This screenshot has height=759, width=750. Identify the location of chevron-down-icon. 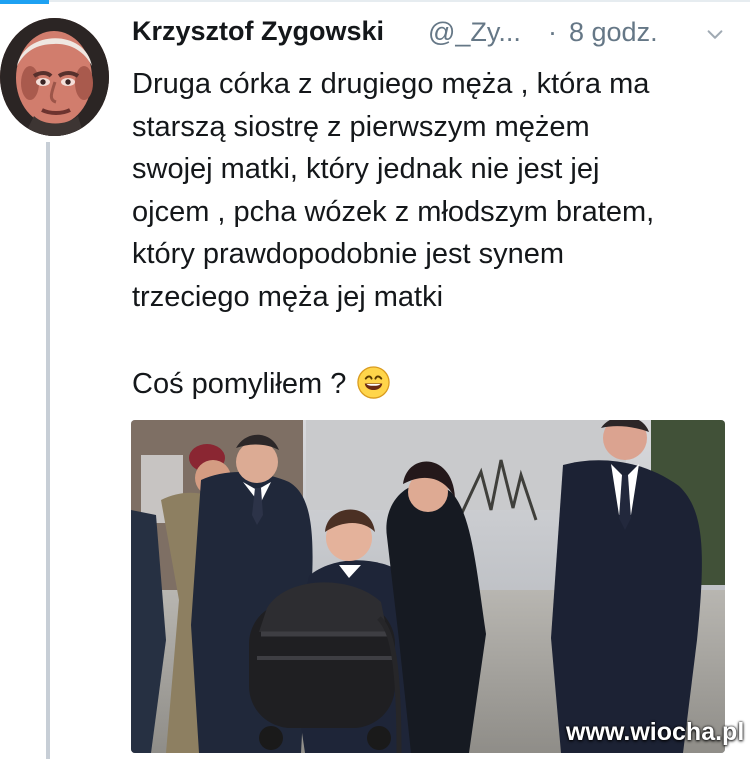
(715, 34).